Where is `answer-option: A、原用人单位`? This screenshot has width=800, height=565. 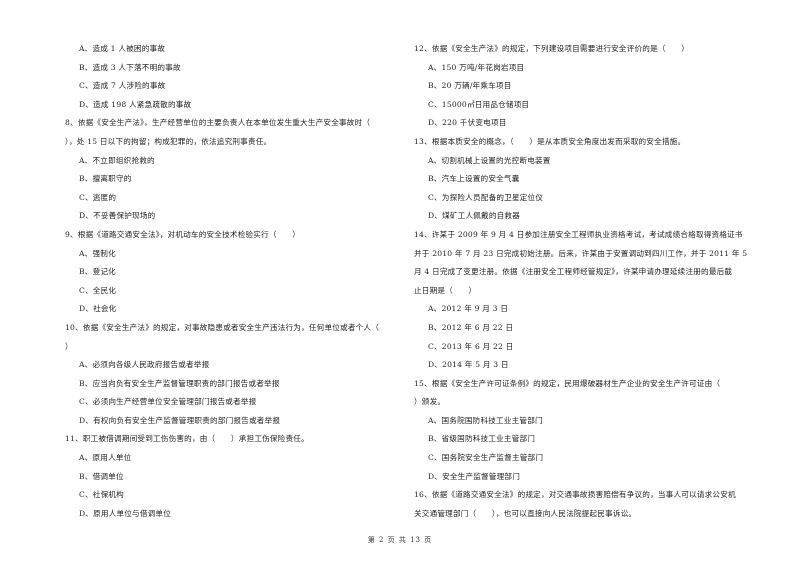 answer-option: A、原用人单位 is located at coordinates (105, 458).